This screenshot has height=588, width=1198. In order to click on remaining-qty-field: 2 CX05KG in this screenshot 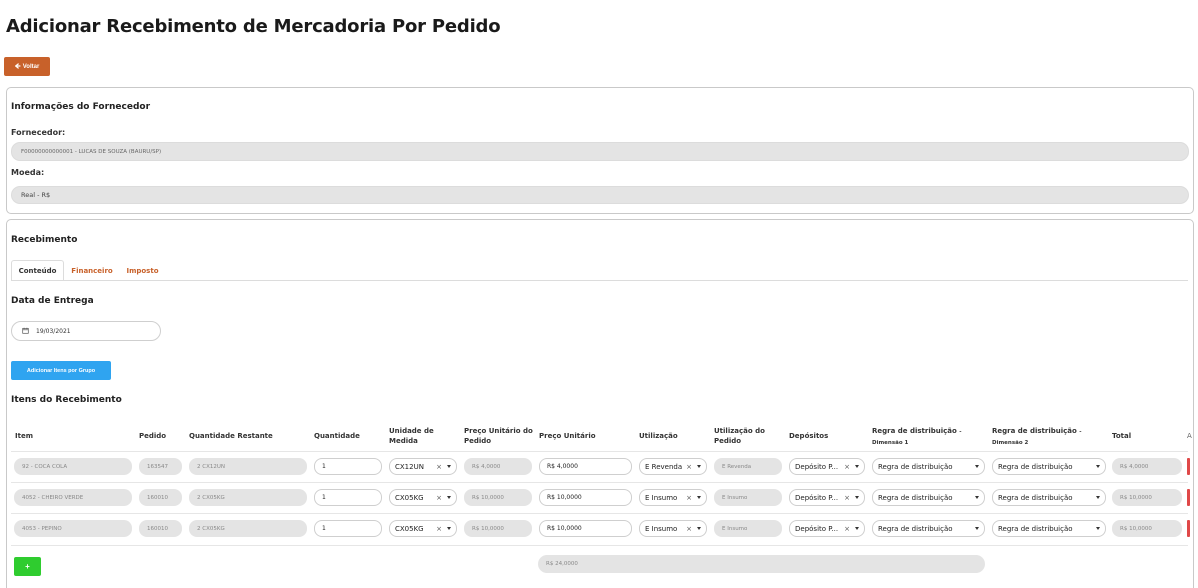, I will do `click(248, 528)`.